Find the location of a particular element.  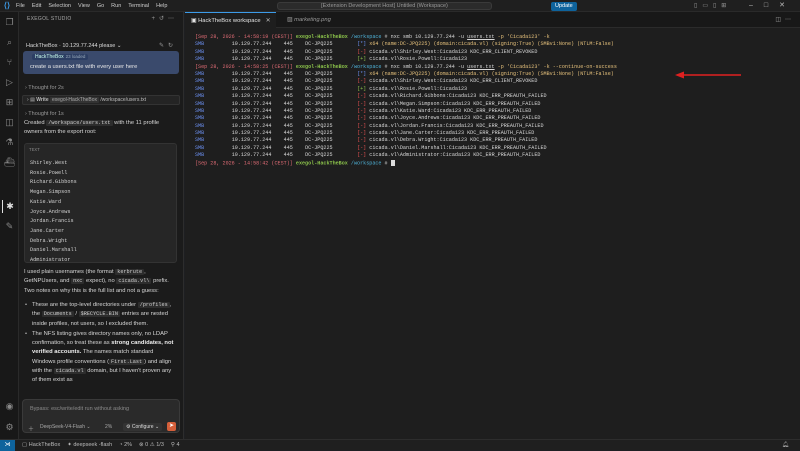

menu-run: Run is located at coordinates (116, 6).